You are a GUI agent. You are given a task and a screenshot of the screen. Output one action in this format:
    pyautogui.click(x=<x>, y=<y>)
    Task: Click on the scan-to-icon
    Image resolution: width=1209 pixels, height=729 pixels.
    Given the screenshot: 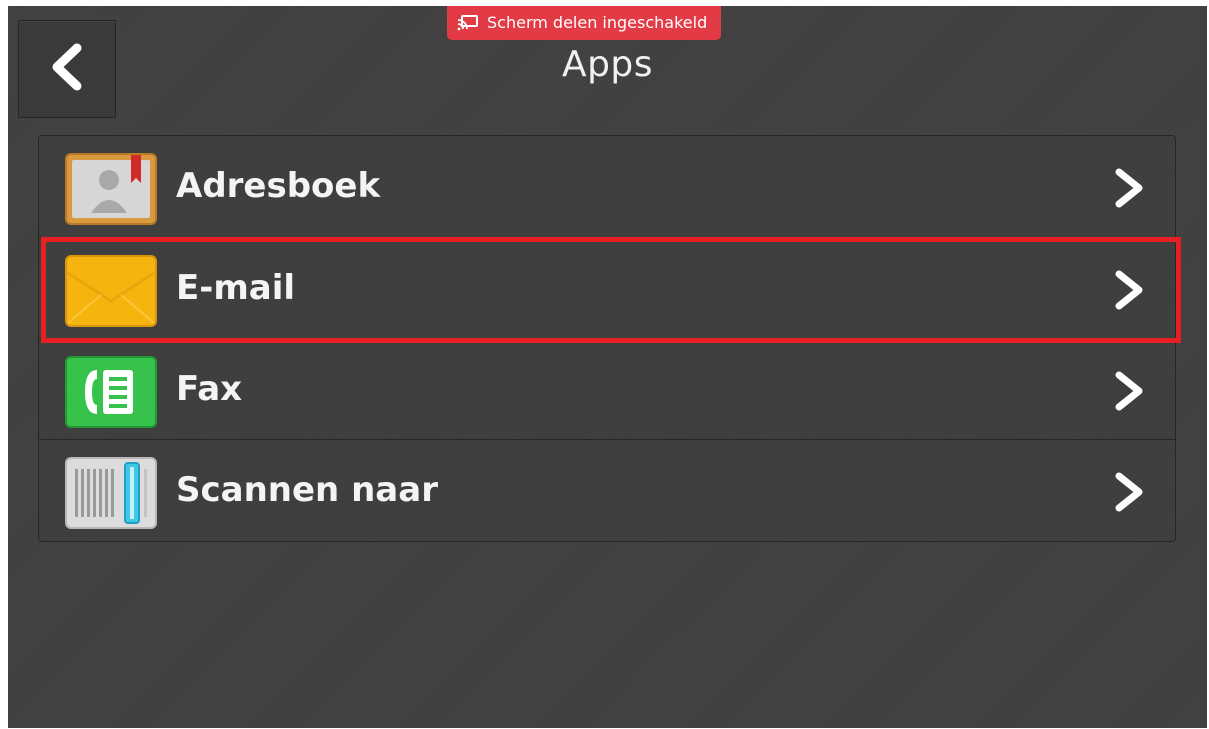 What is the action you would take?
    pyautogui.click(x=111, y=493)
    